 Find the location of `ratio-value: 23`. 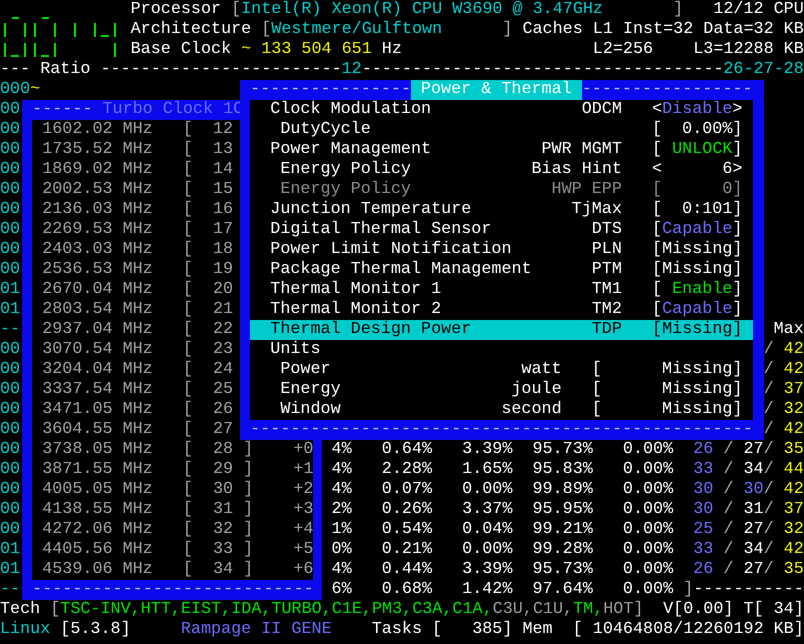

ratio-value: 23 is located at coordinates (223, 350).